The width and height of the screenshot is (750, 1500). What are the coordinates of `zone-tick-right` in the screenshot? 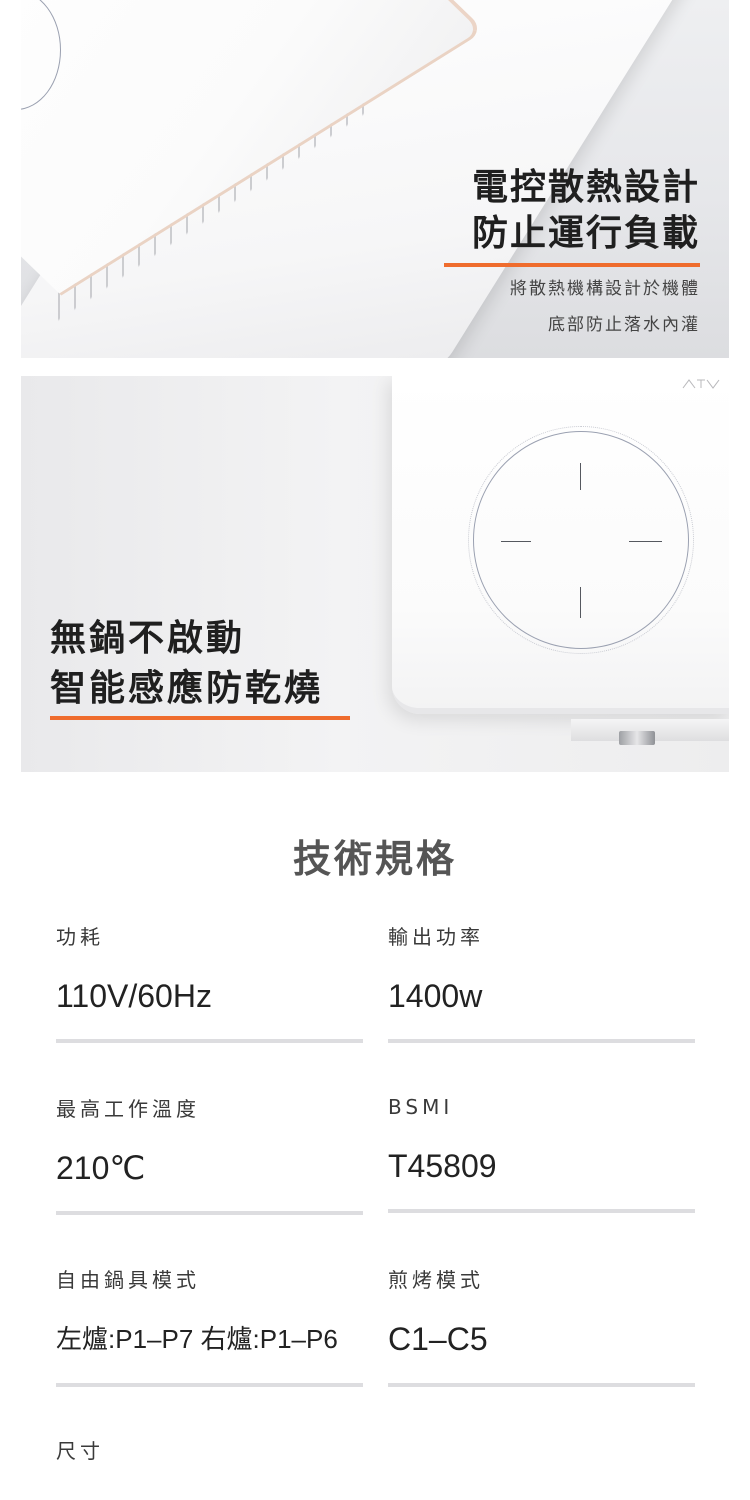 It's located at (645, 541).